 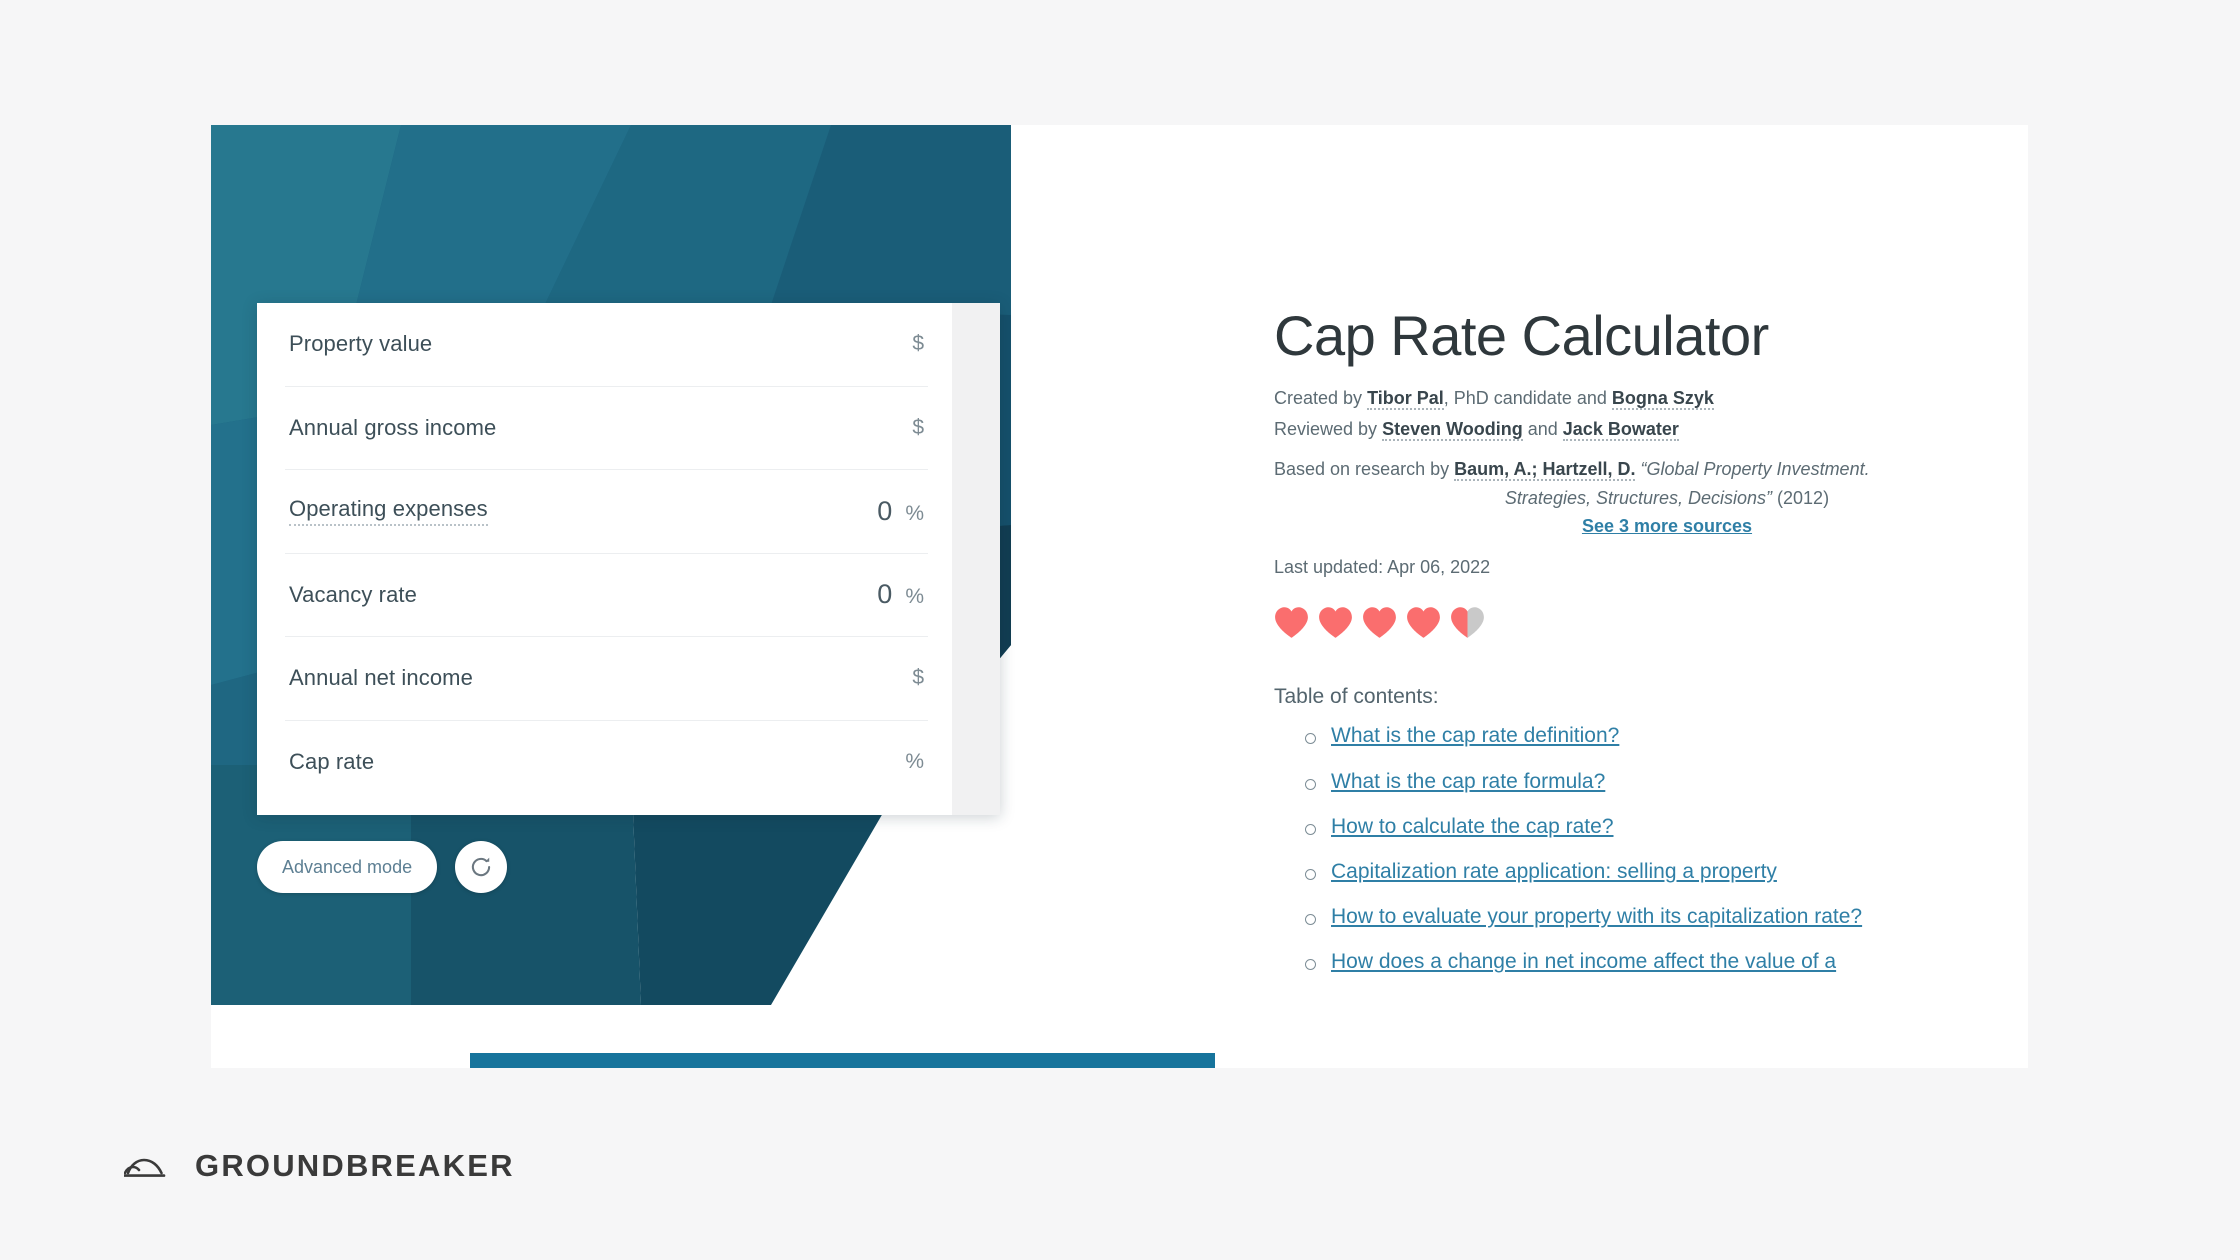 I want to click on groundbreaker-hill-logo-icon, so click(x=145, y=1167).